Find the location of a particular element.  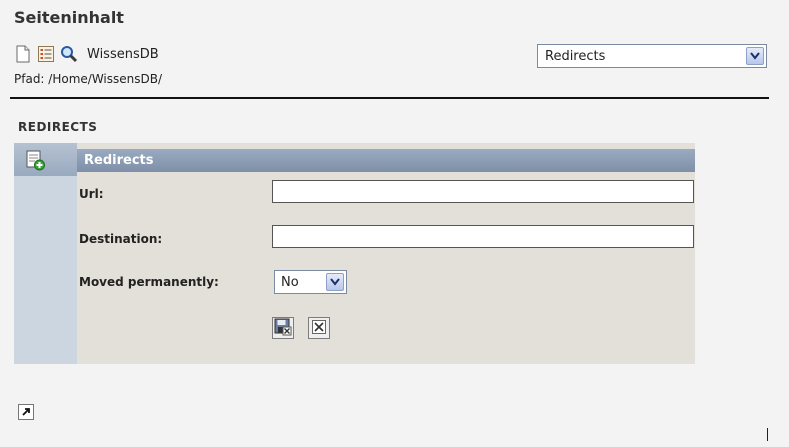

add-record-icon is located at coordinates (35, 160).